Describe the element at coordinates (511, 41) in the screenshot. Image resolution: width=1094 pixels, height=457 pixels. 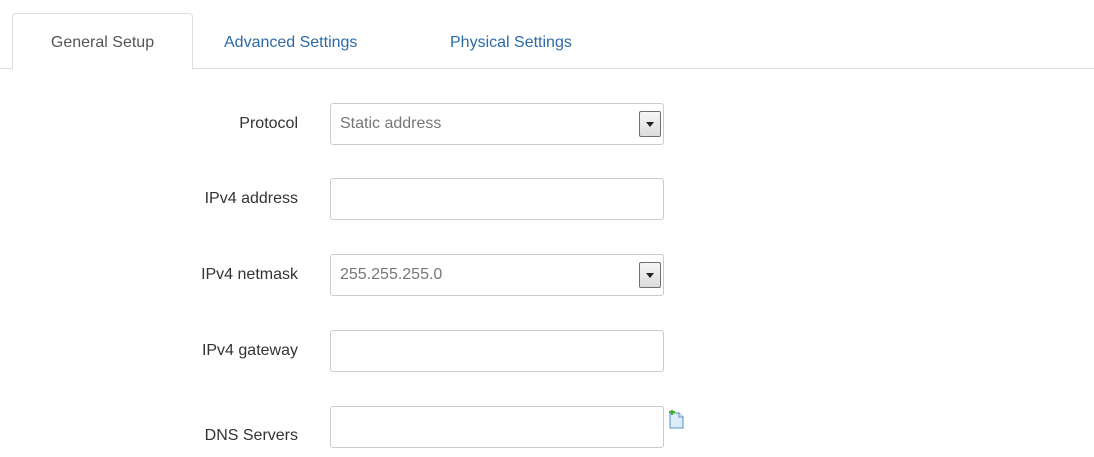
I see `tab-physical-settings: Physical Settings` at that location.